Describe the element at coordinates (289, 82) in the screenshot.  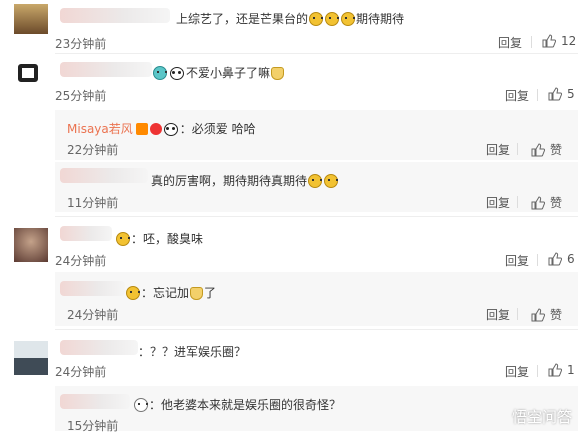
I see `comment-item: 不爱小鼻子了嘛 25分钟前 回复 5` at that location.